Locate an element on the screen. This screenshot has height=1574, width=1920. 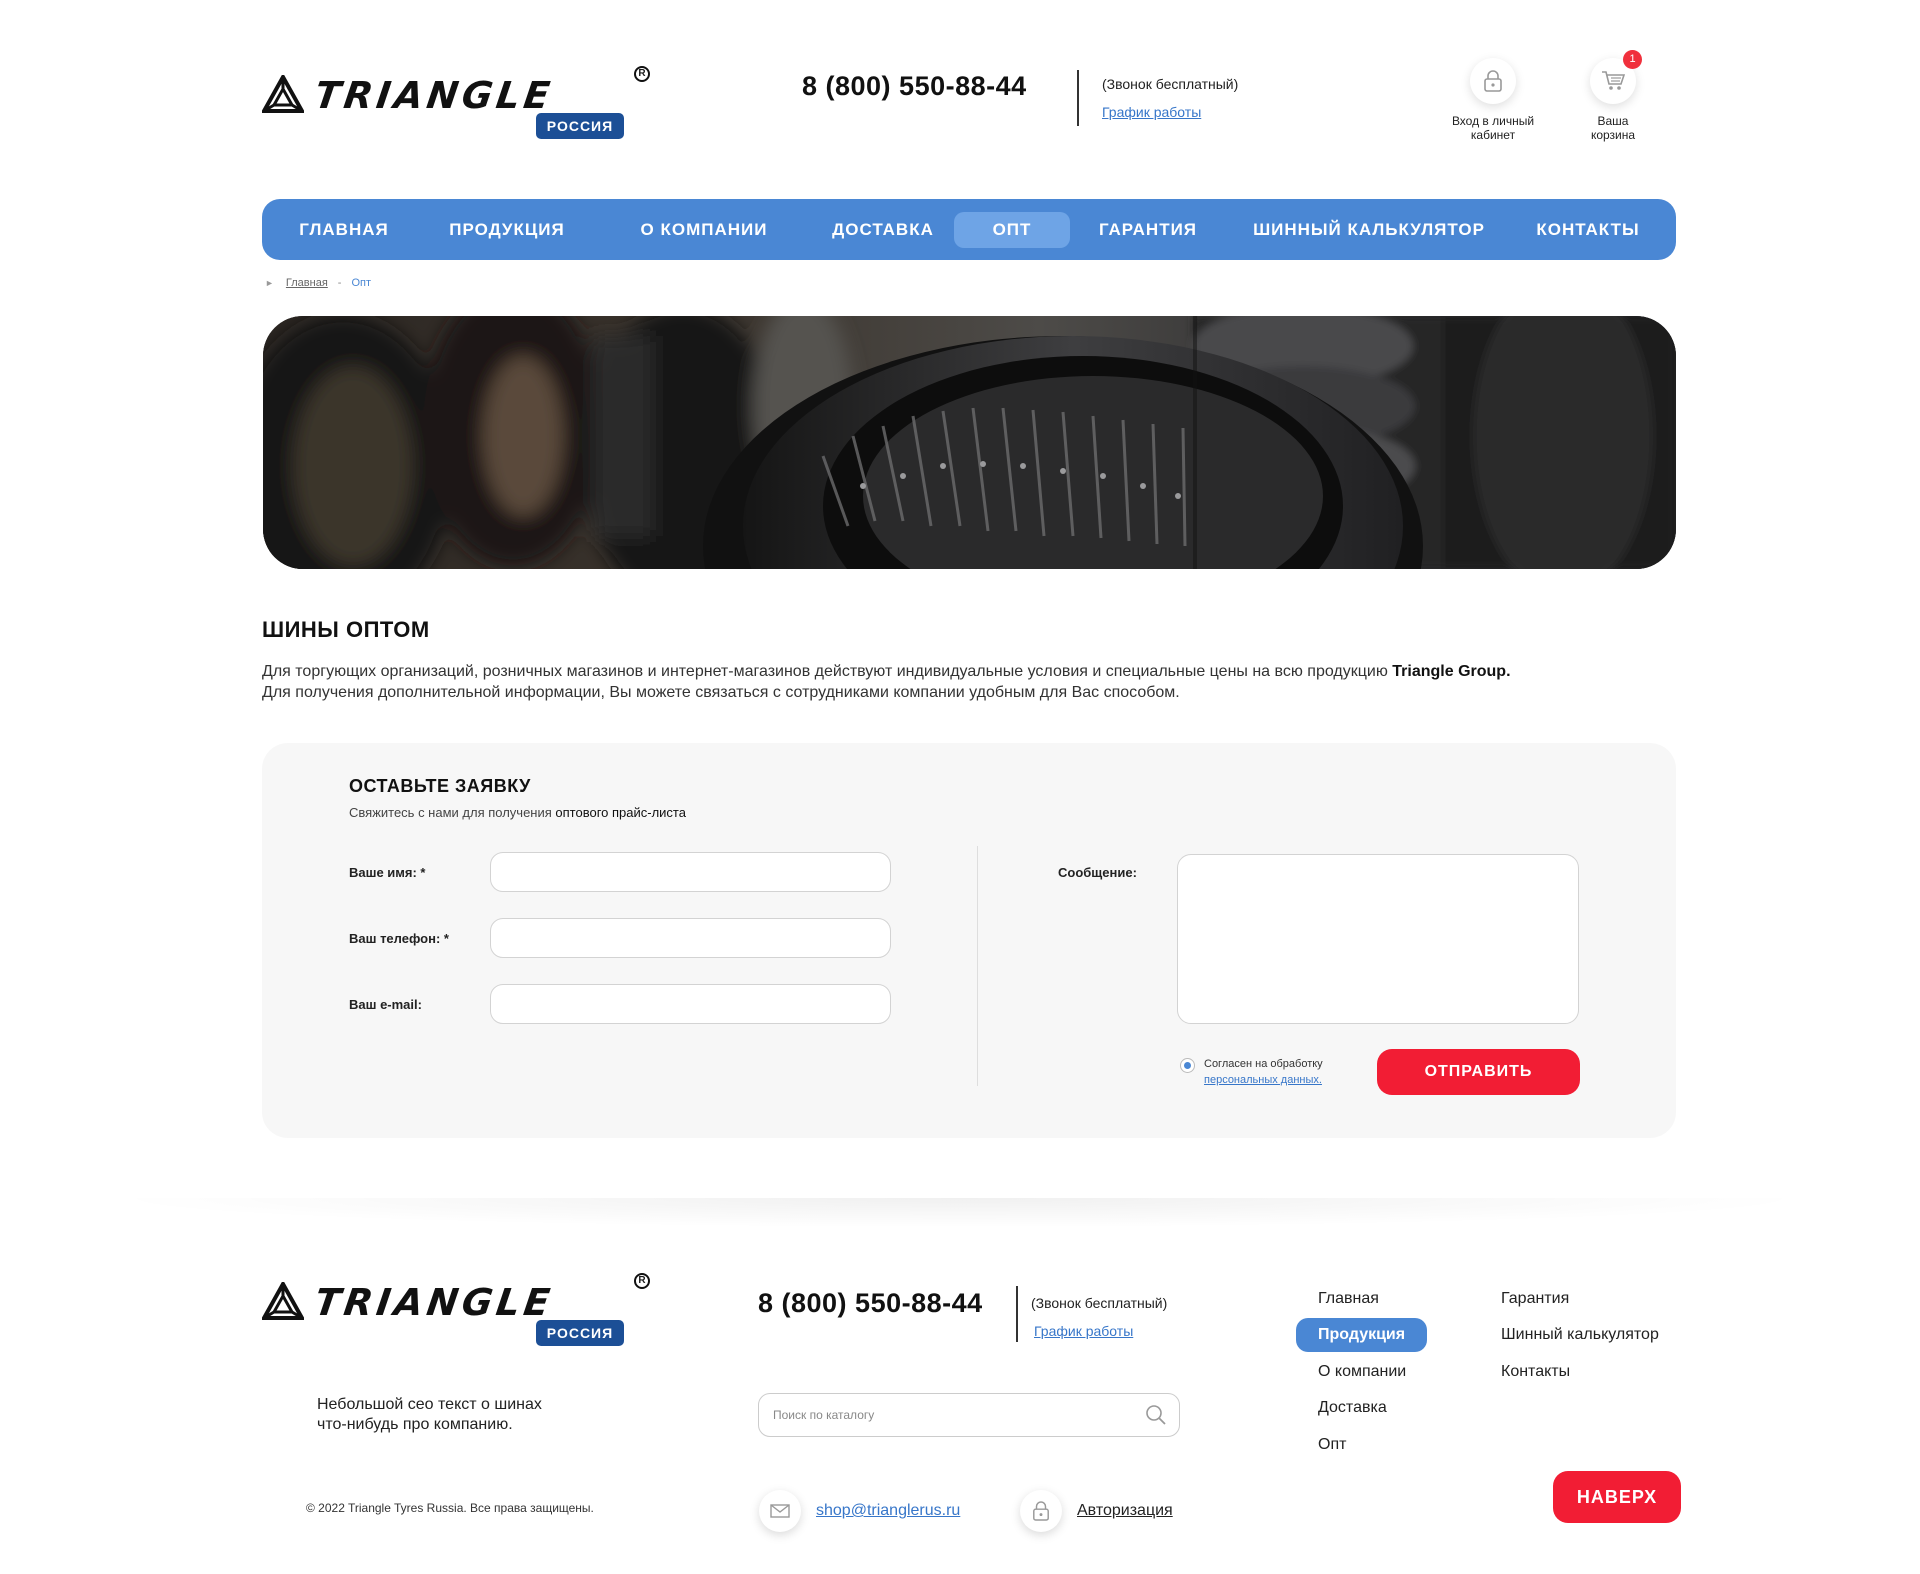
login-button: Вход в личный кабинет is located at coordinates (1493, 98).